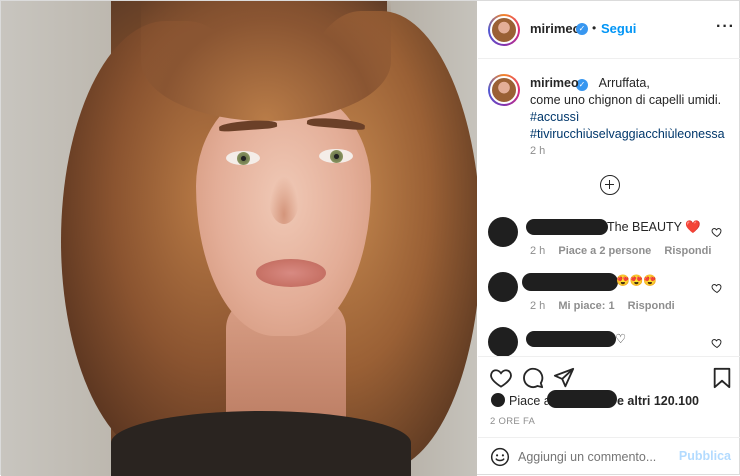 This screenshot has width=740, height=476. What do you see at coordinates (291, 273) in the screenshot?
I see `photo-lips` at bounding box center [291, 273].